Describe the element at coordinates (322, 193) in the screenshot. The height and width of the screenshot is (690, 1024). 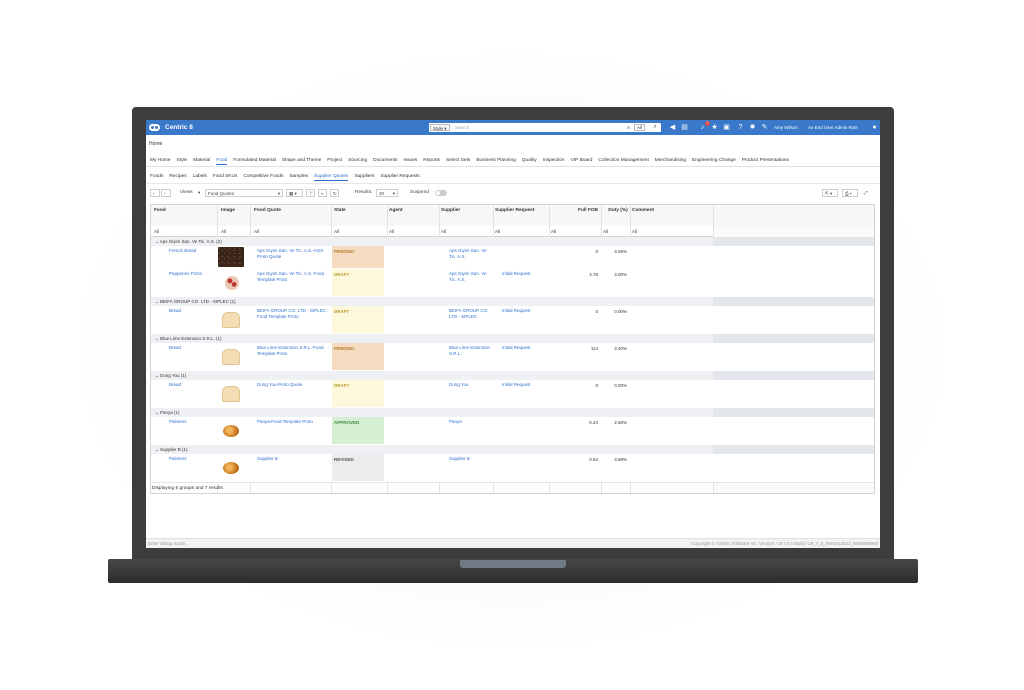
I see `palette-icon: ◐` at that location.